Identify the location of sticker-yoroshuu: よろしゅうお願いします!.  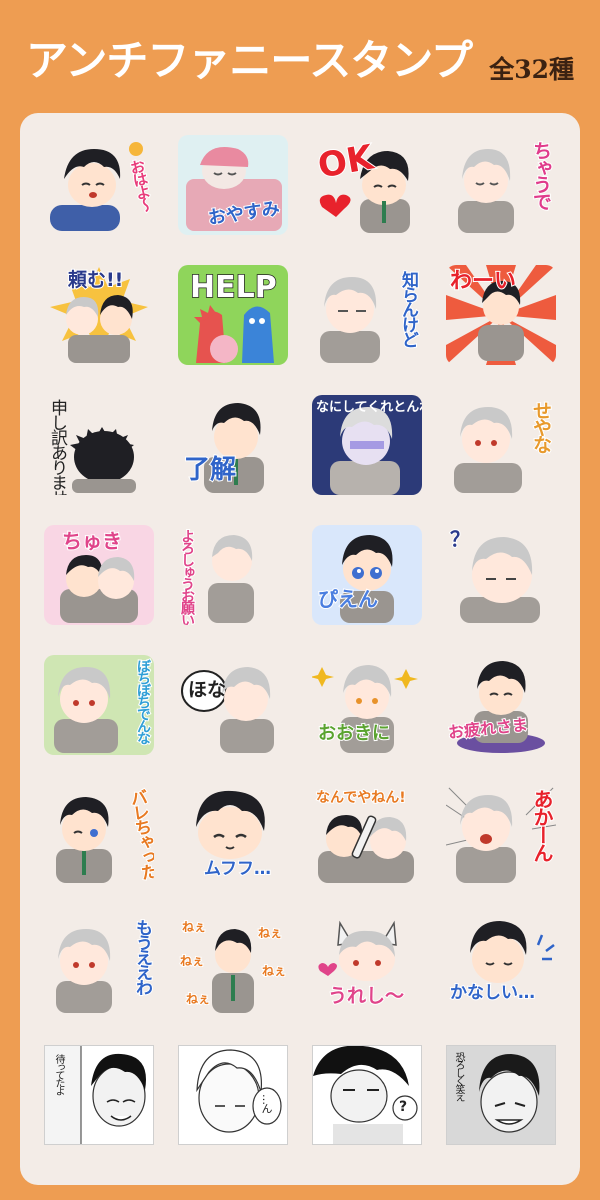
(233, 575).